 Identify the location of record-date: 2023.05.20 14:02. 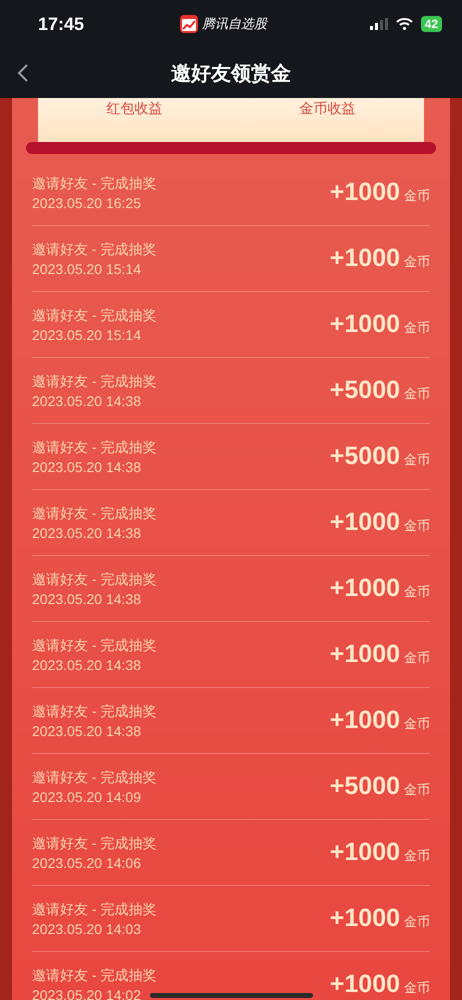
(87, 993).